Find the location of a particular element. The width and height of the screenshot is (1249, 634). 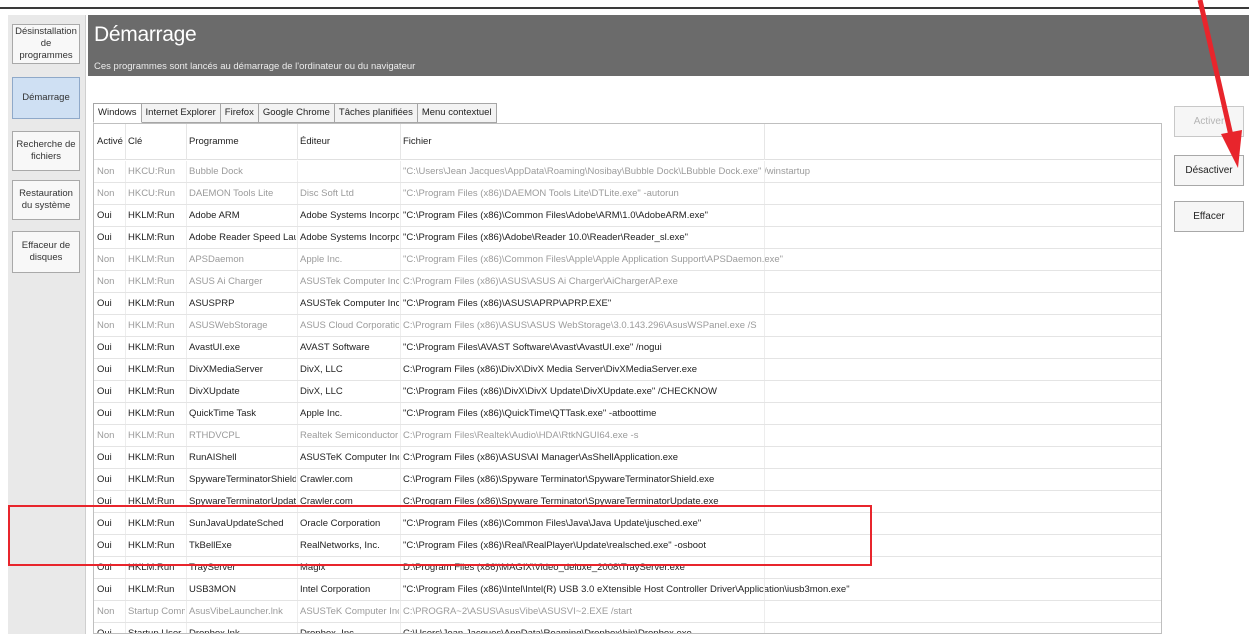

column-header-program: Programme is located at coordinates (214, 141).